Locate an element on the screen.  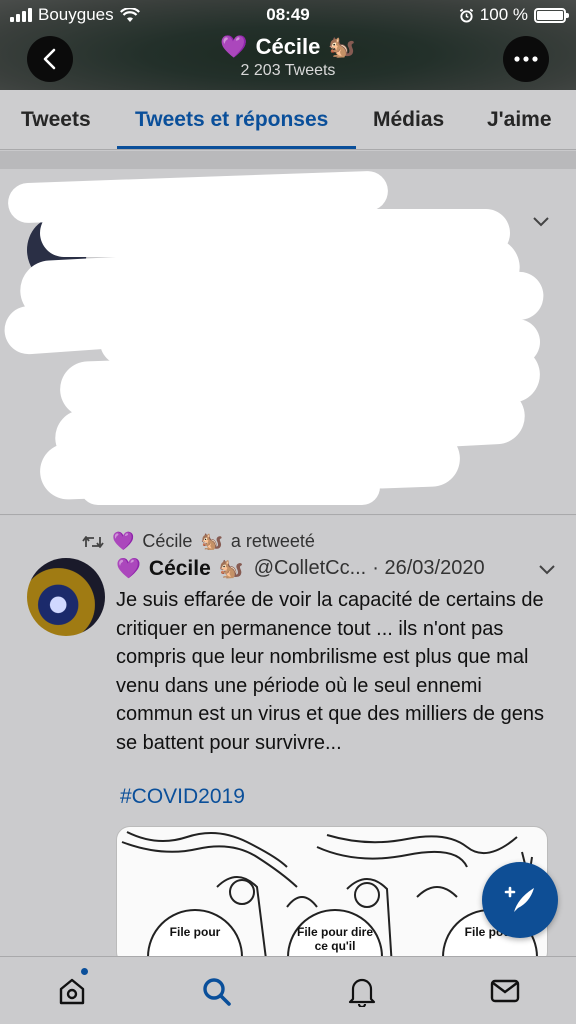
tweet-date: · 26/03/2020 is located at coordinates (428, 568).